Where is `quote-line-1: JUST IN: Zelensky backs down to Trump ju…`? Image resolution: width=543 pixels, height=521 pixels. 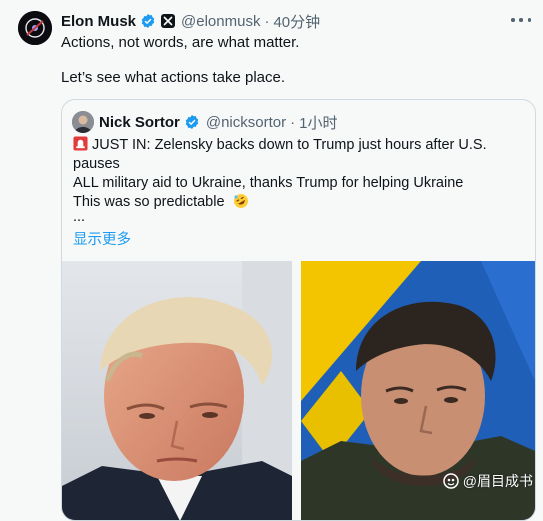
quote-line-1: JUST IN: Zelensky backs down to Trump ju… is located at coordinates (300, 155).